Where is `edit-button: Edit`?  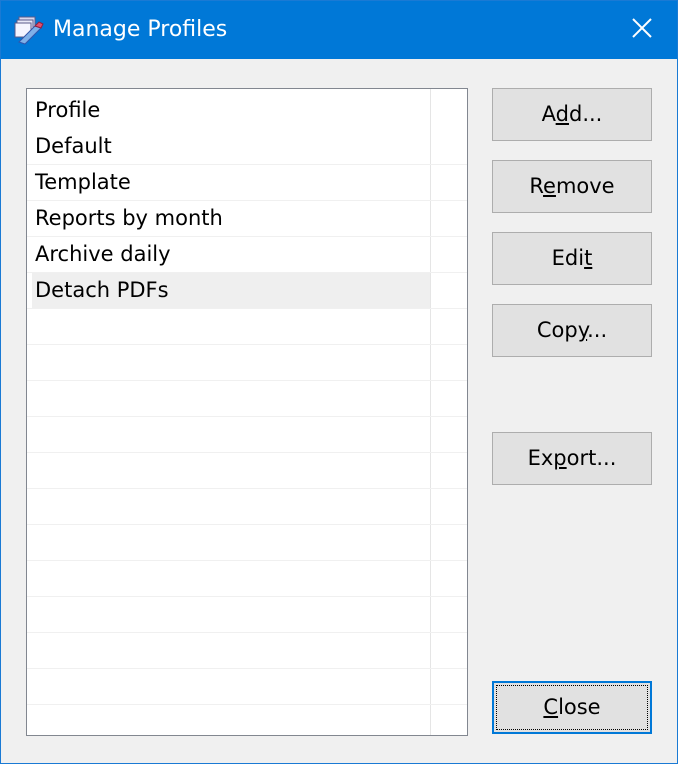 edit-button: Edit is located at coordinates (572, 258).